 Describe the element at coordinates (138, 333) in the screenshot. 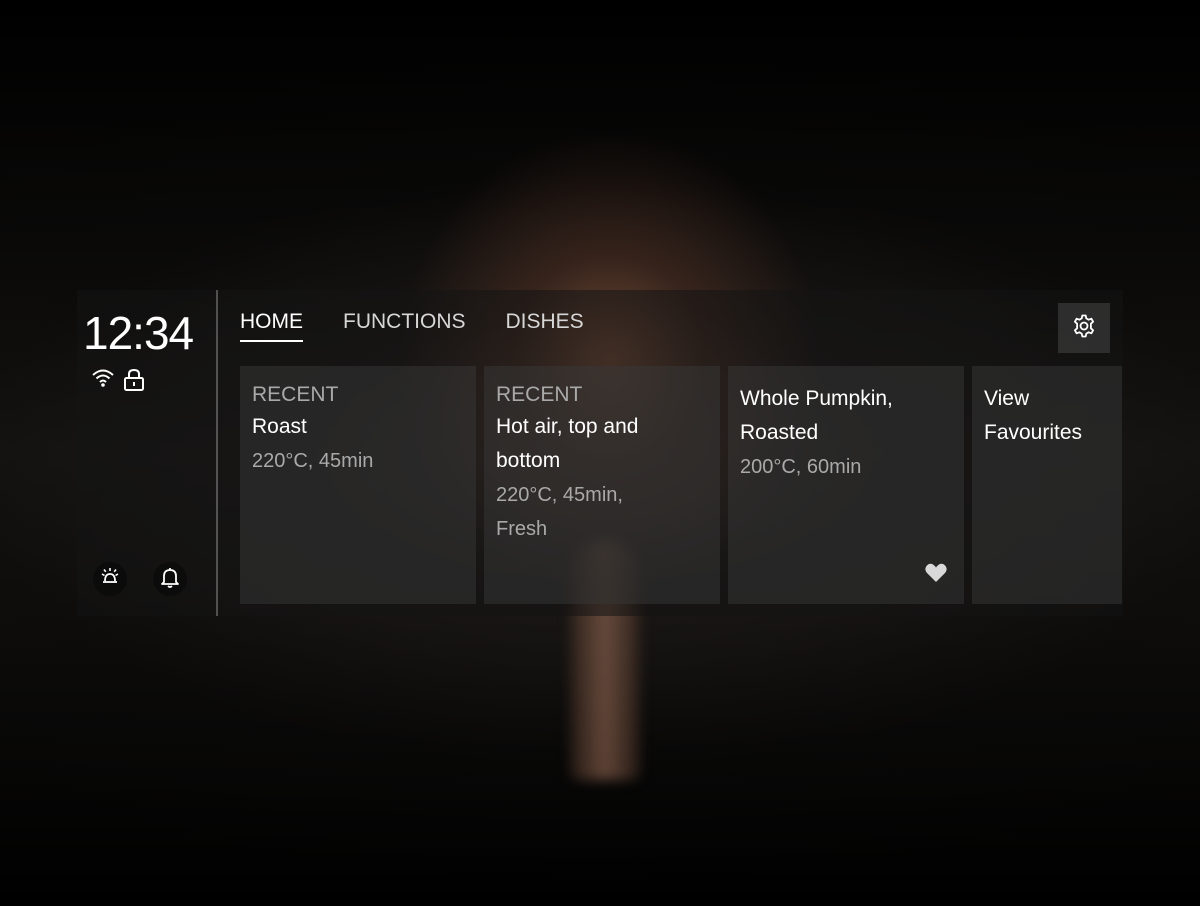

I see `clock: 12:34` at that location.